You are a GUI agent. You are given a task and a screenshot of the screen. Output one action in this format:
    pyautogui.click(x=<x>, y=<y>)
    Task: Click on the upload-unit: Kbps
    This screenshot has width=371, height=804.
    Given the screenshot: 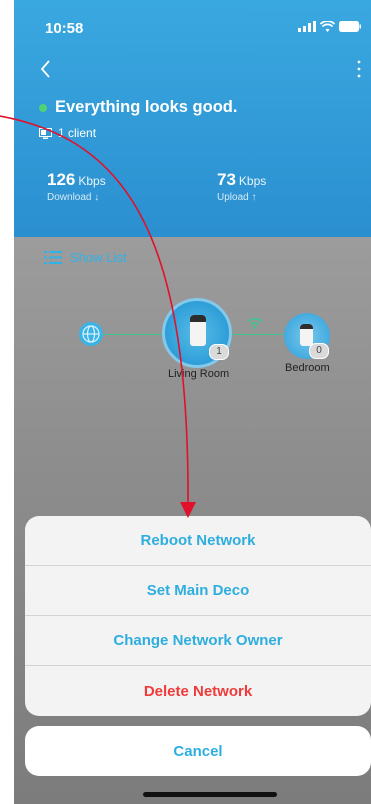 What is the action you would take?
    pyautogui.click(x=252, y=181)
    